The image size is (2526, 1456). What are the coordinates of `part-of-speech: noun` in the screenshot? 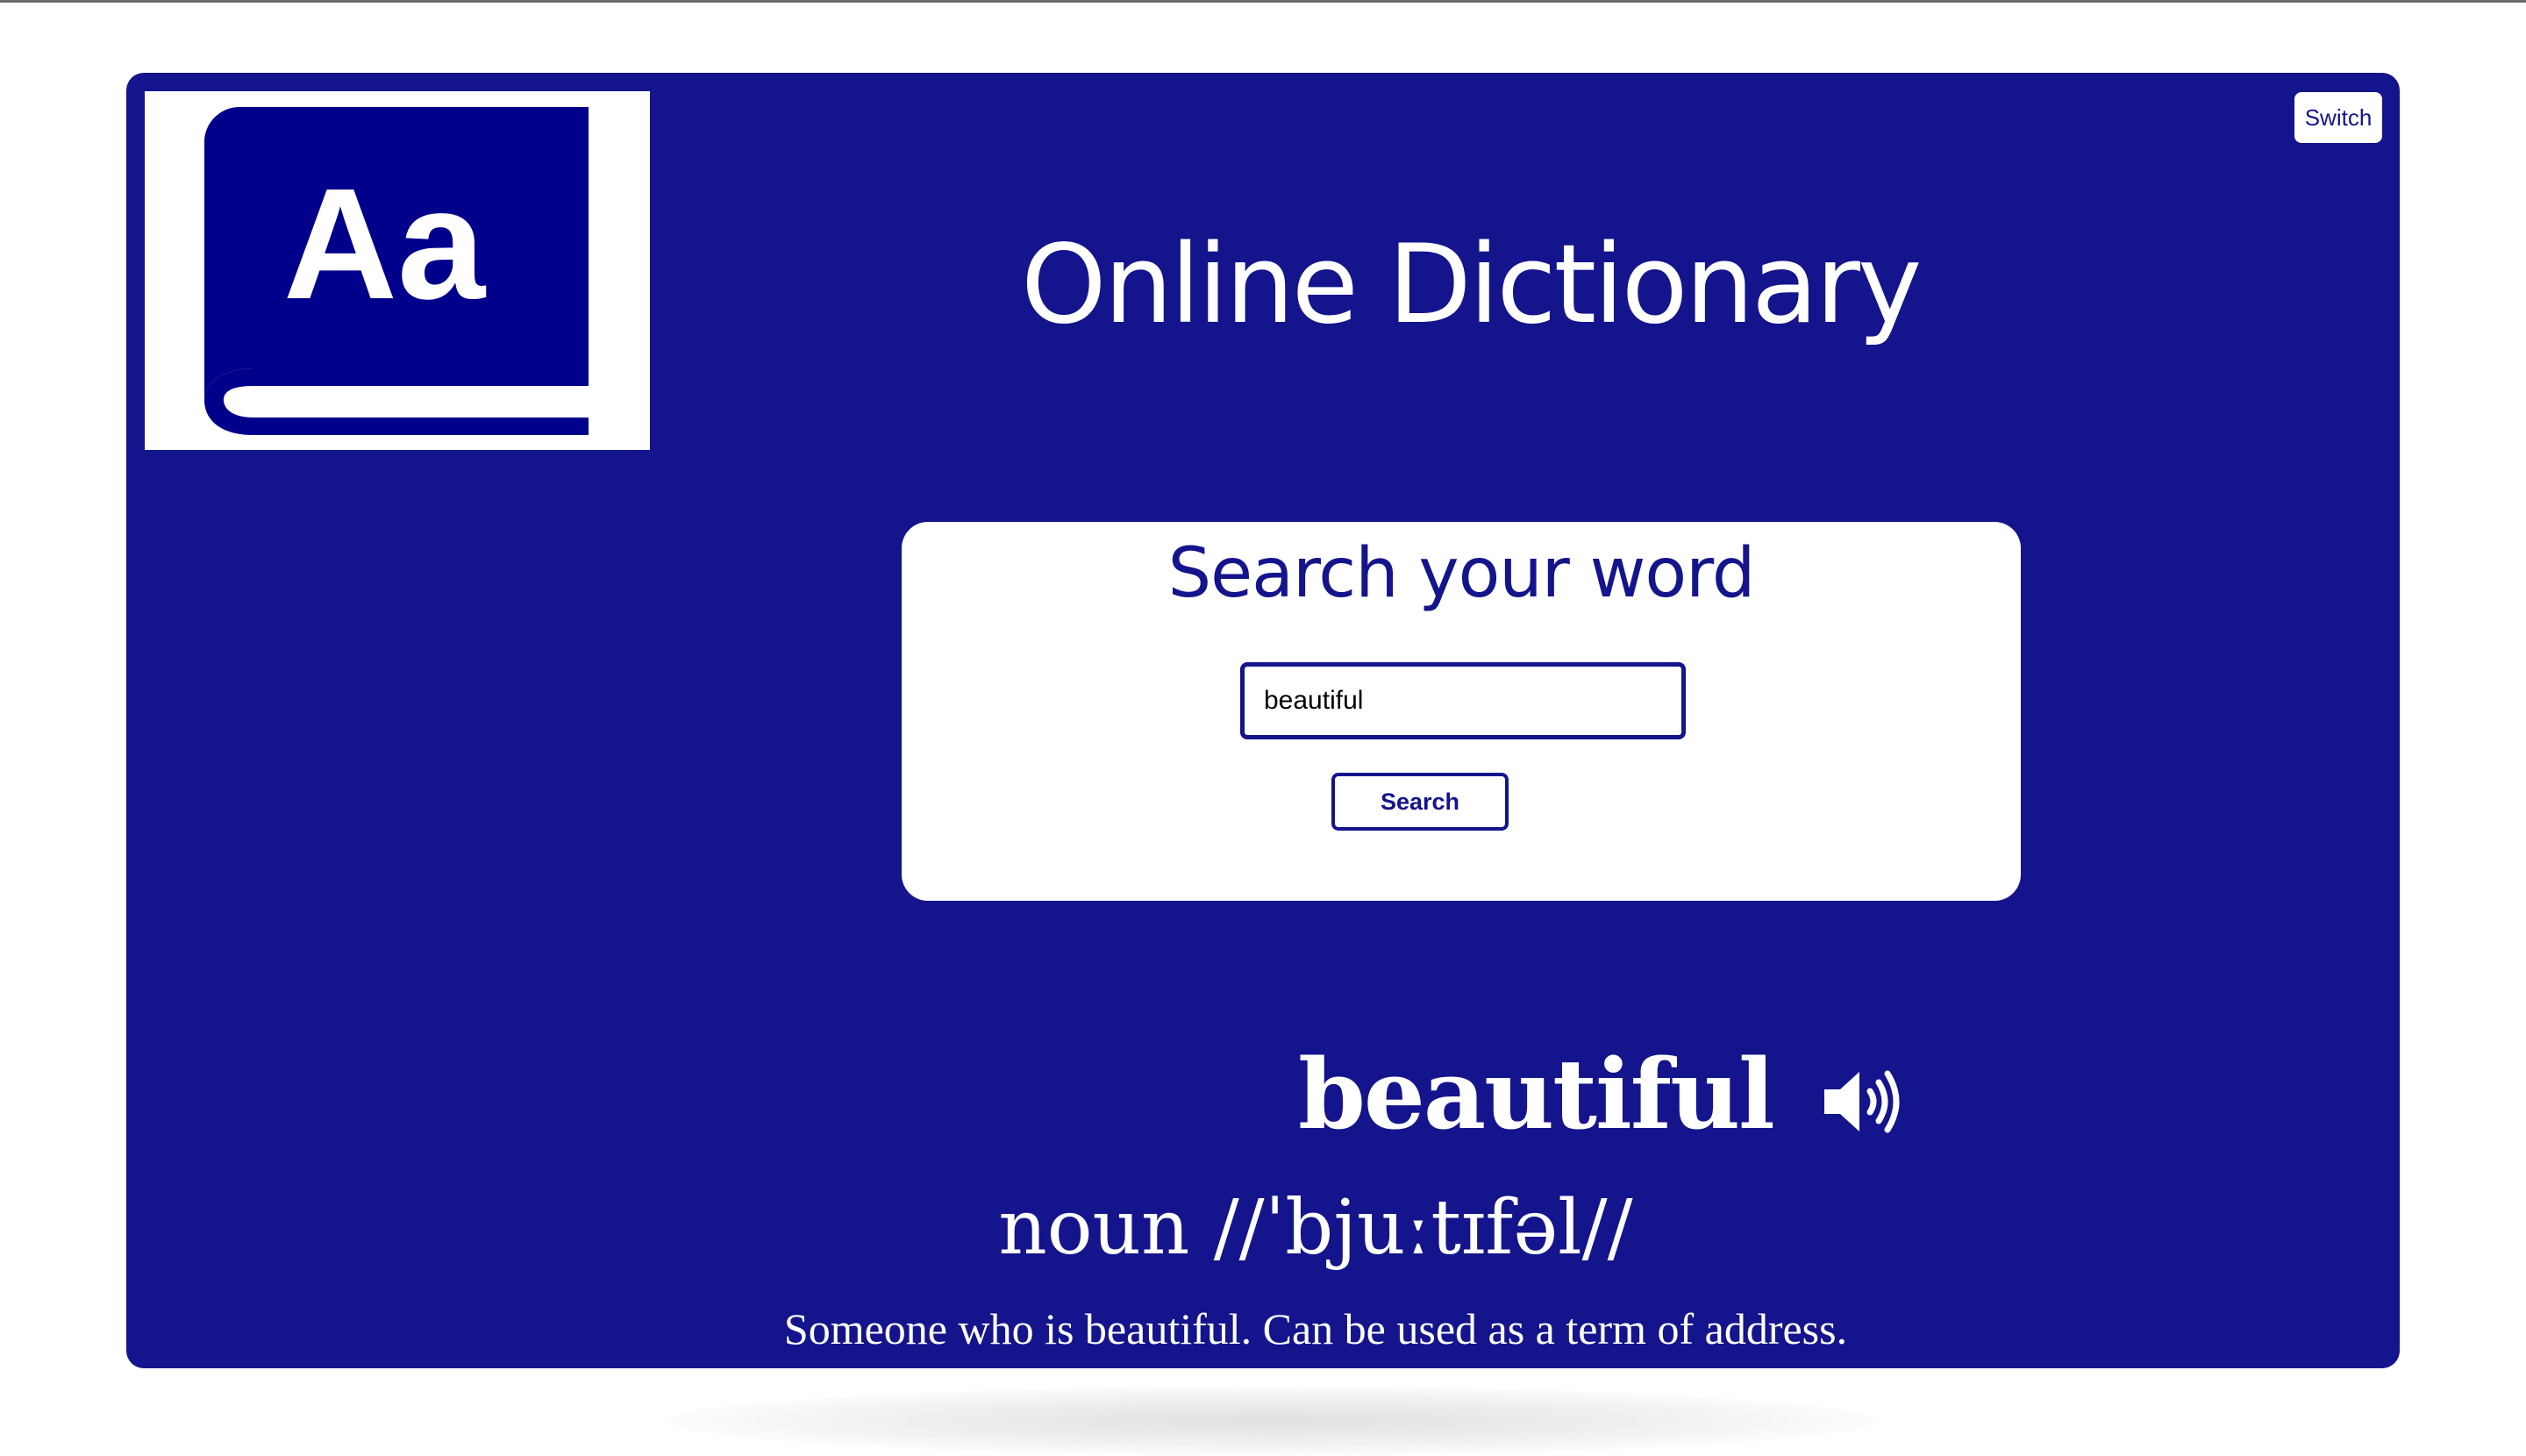 It's located at (1094, 1228).